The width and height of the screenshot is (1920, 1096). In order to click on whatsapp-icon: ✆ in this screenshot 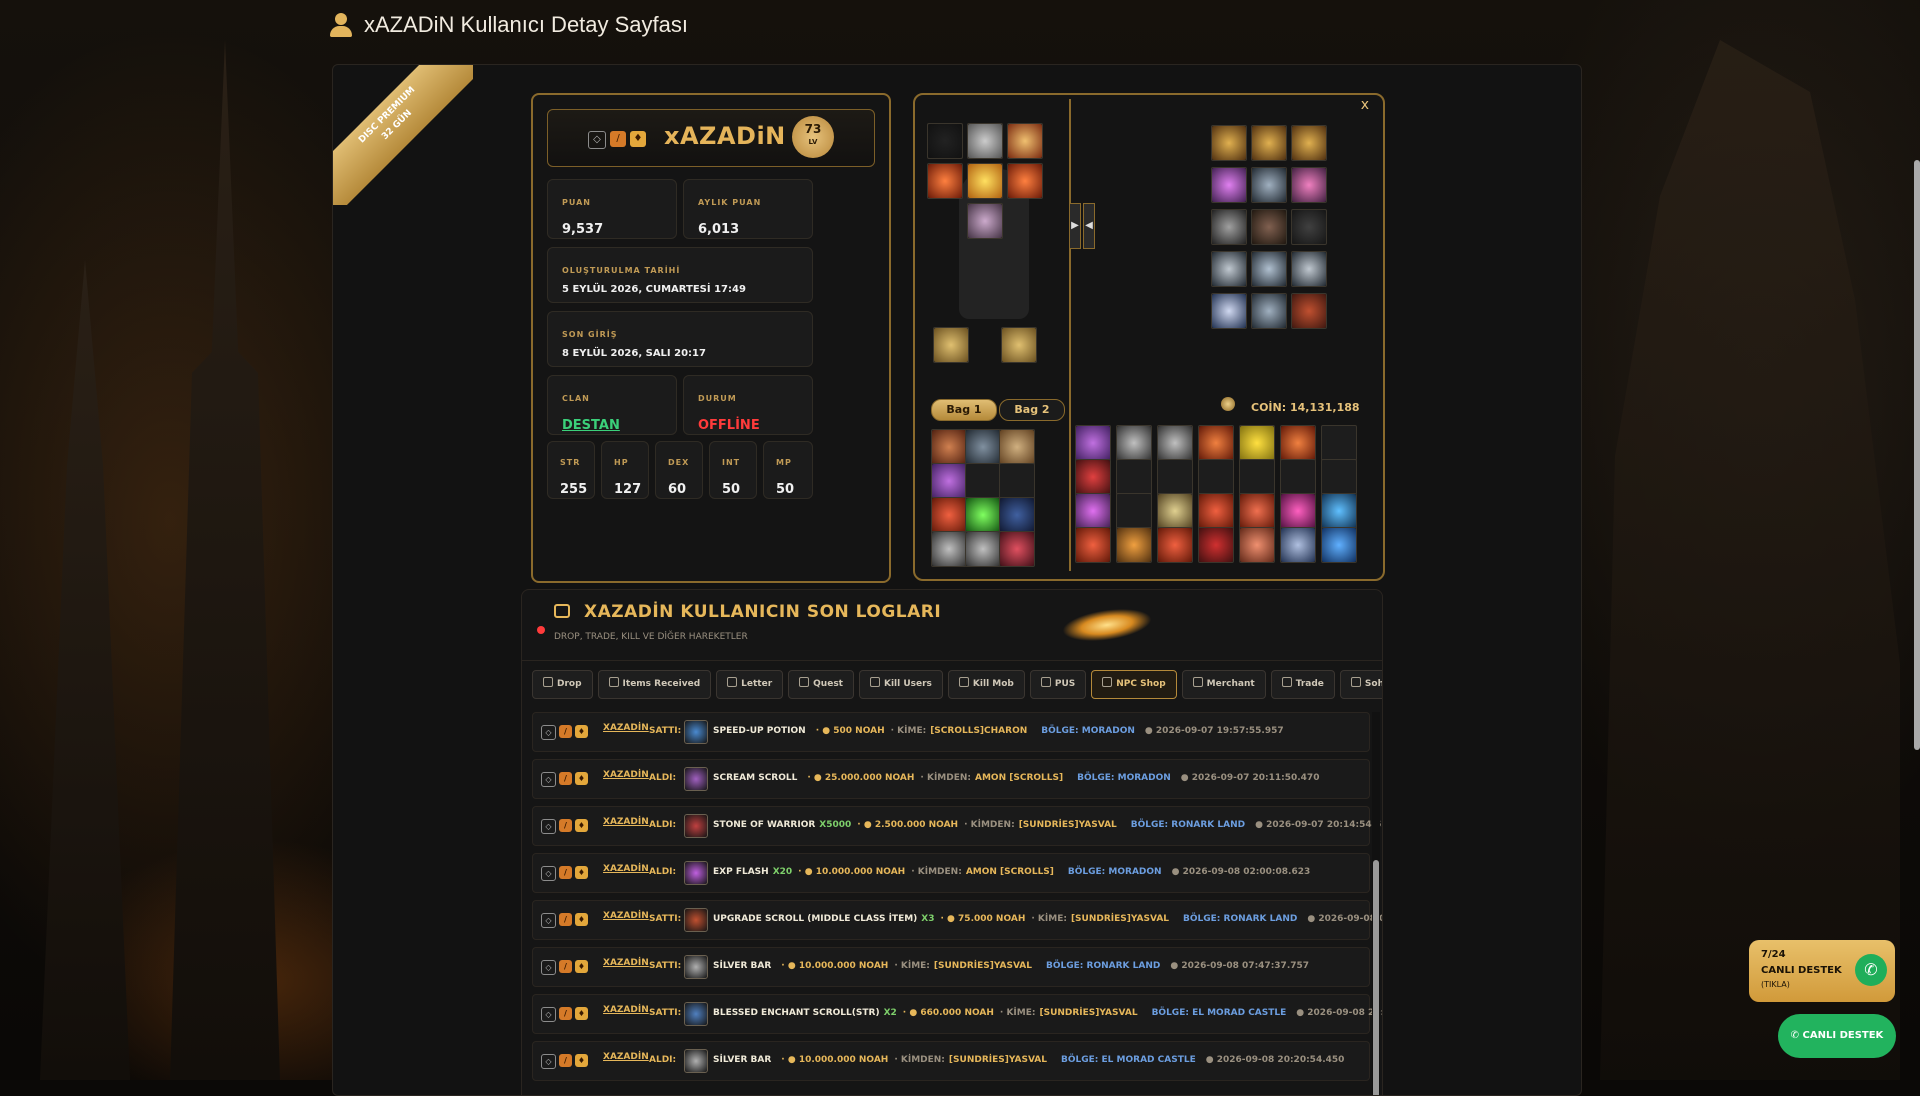, I will do `click(1871, 970)`.